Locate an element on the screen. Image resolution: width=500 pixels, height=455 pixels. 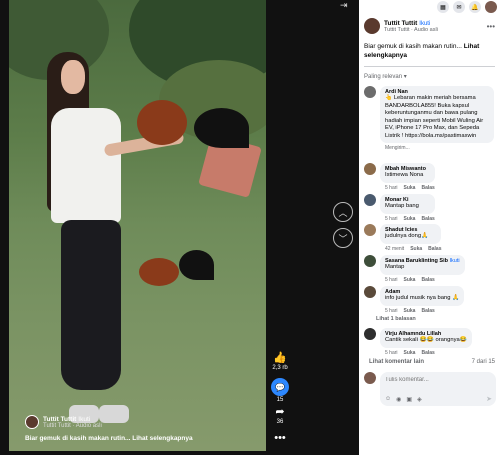
grid-icon: ▦ is located at coordinates (443, 7).